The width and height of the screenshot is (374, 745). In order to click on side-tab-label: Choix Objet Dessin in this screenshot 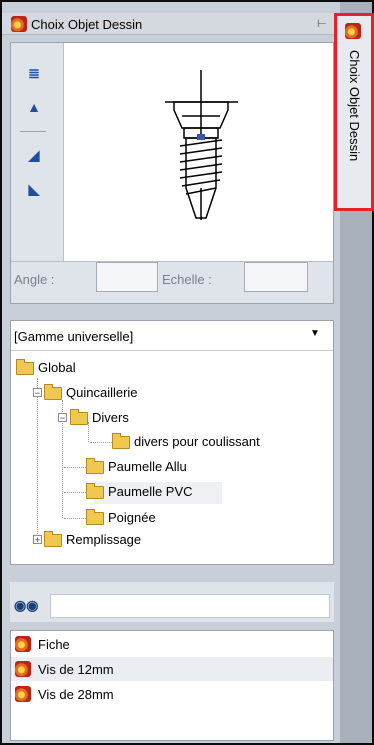, I will do `click(354, 106)`.